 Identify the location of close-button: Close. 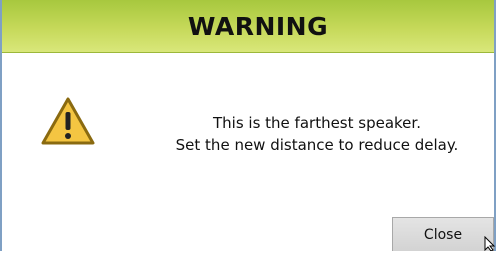
(443, 234).